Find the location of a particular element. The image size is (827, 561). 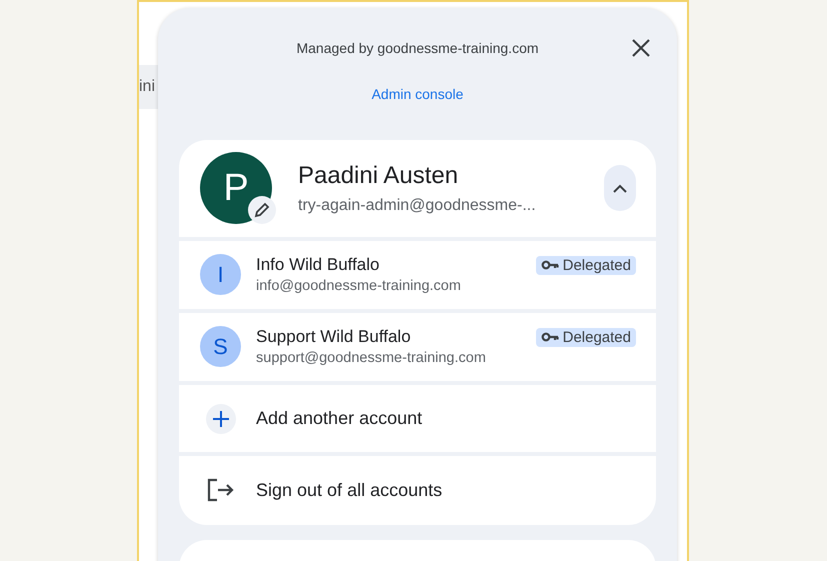

account-row: I Info Wild Buffalo info@goodnessme-training.com Delegated is located at coordinates (417, 274).